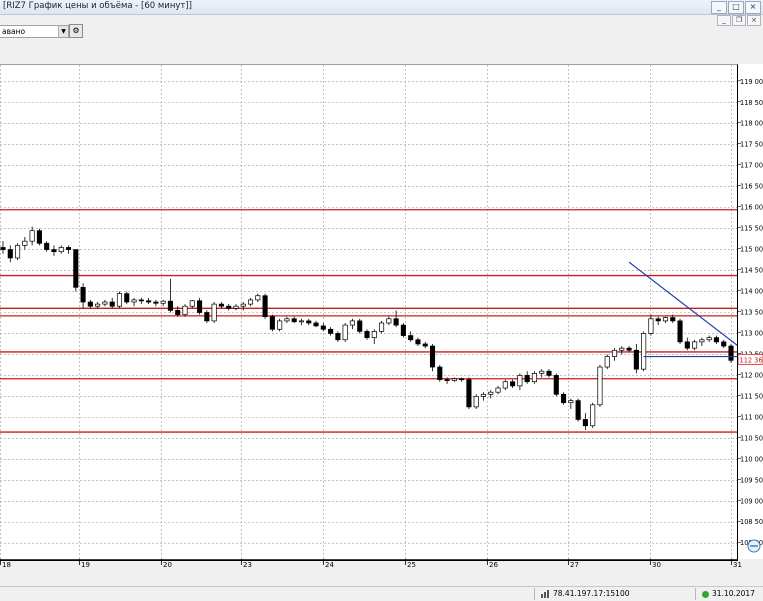 The image size is (763, 601). I want to click on price-tick-label: 118 500, so click(751, 103).